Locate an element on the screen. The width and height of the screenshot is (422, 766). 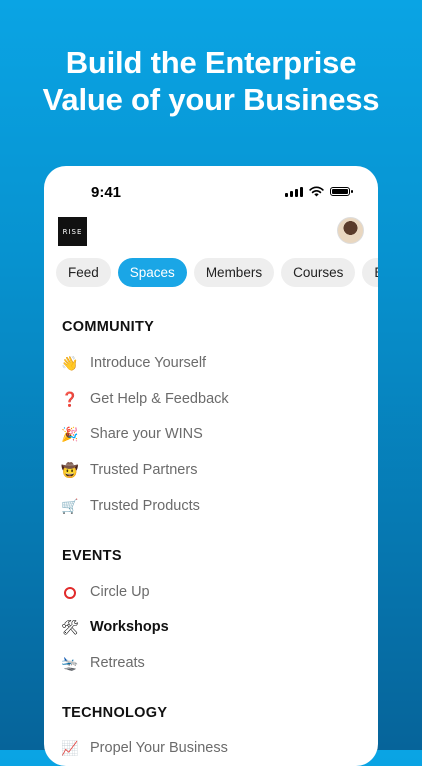
space-item-label: Trusted Partners is located at coordinates (144, 470).